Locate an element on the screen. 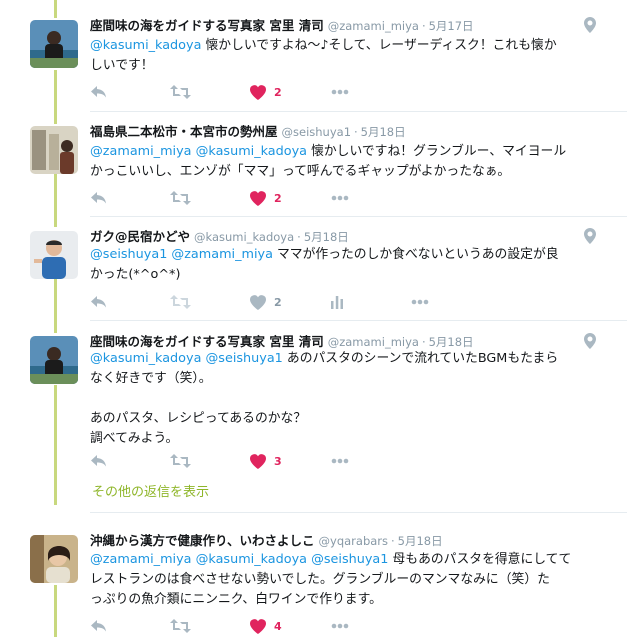  mention-link: @zamami_miya @kasumi_kadoya is located at coordinates (198, 151).